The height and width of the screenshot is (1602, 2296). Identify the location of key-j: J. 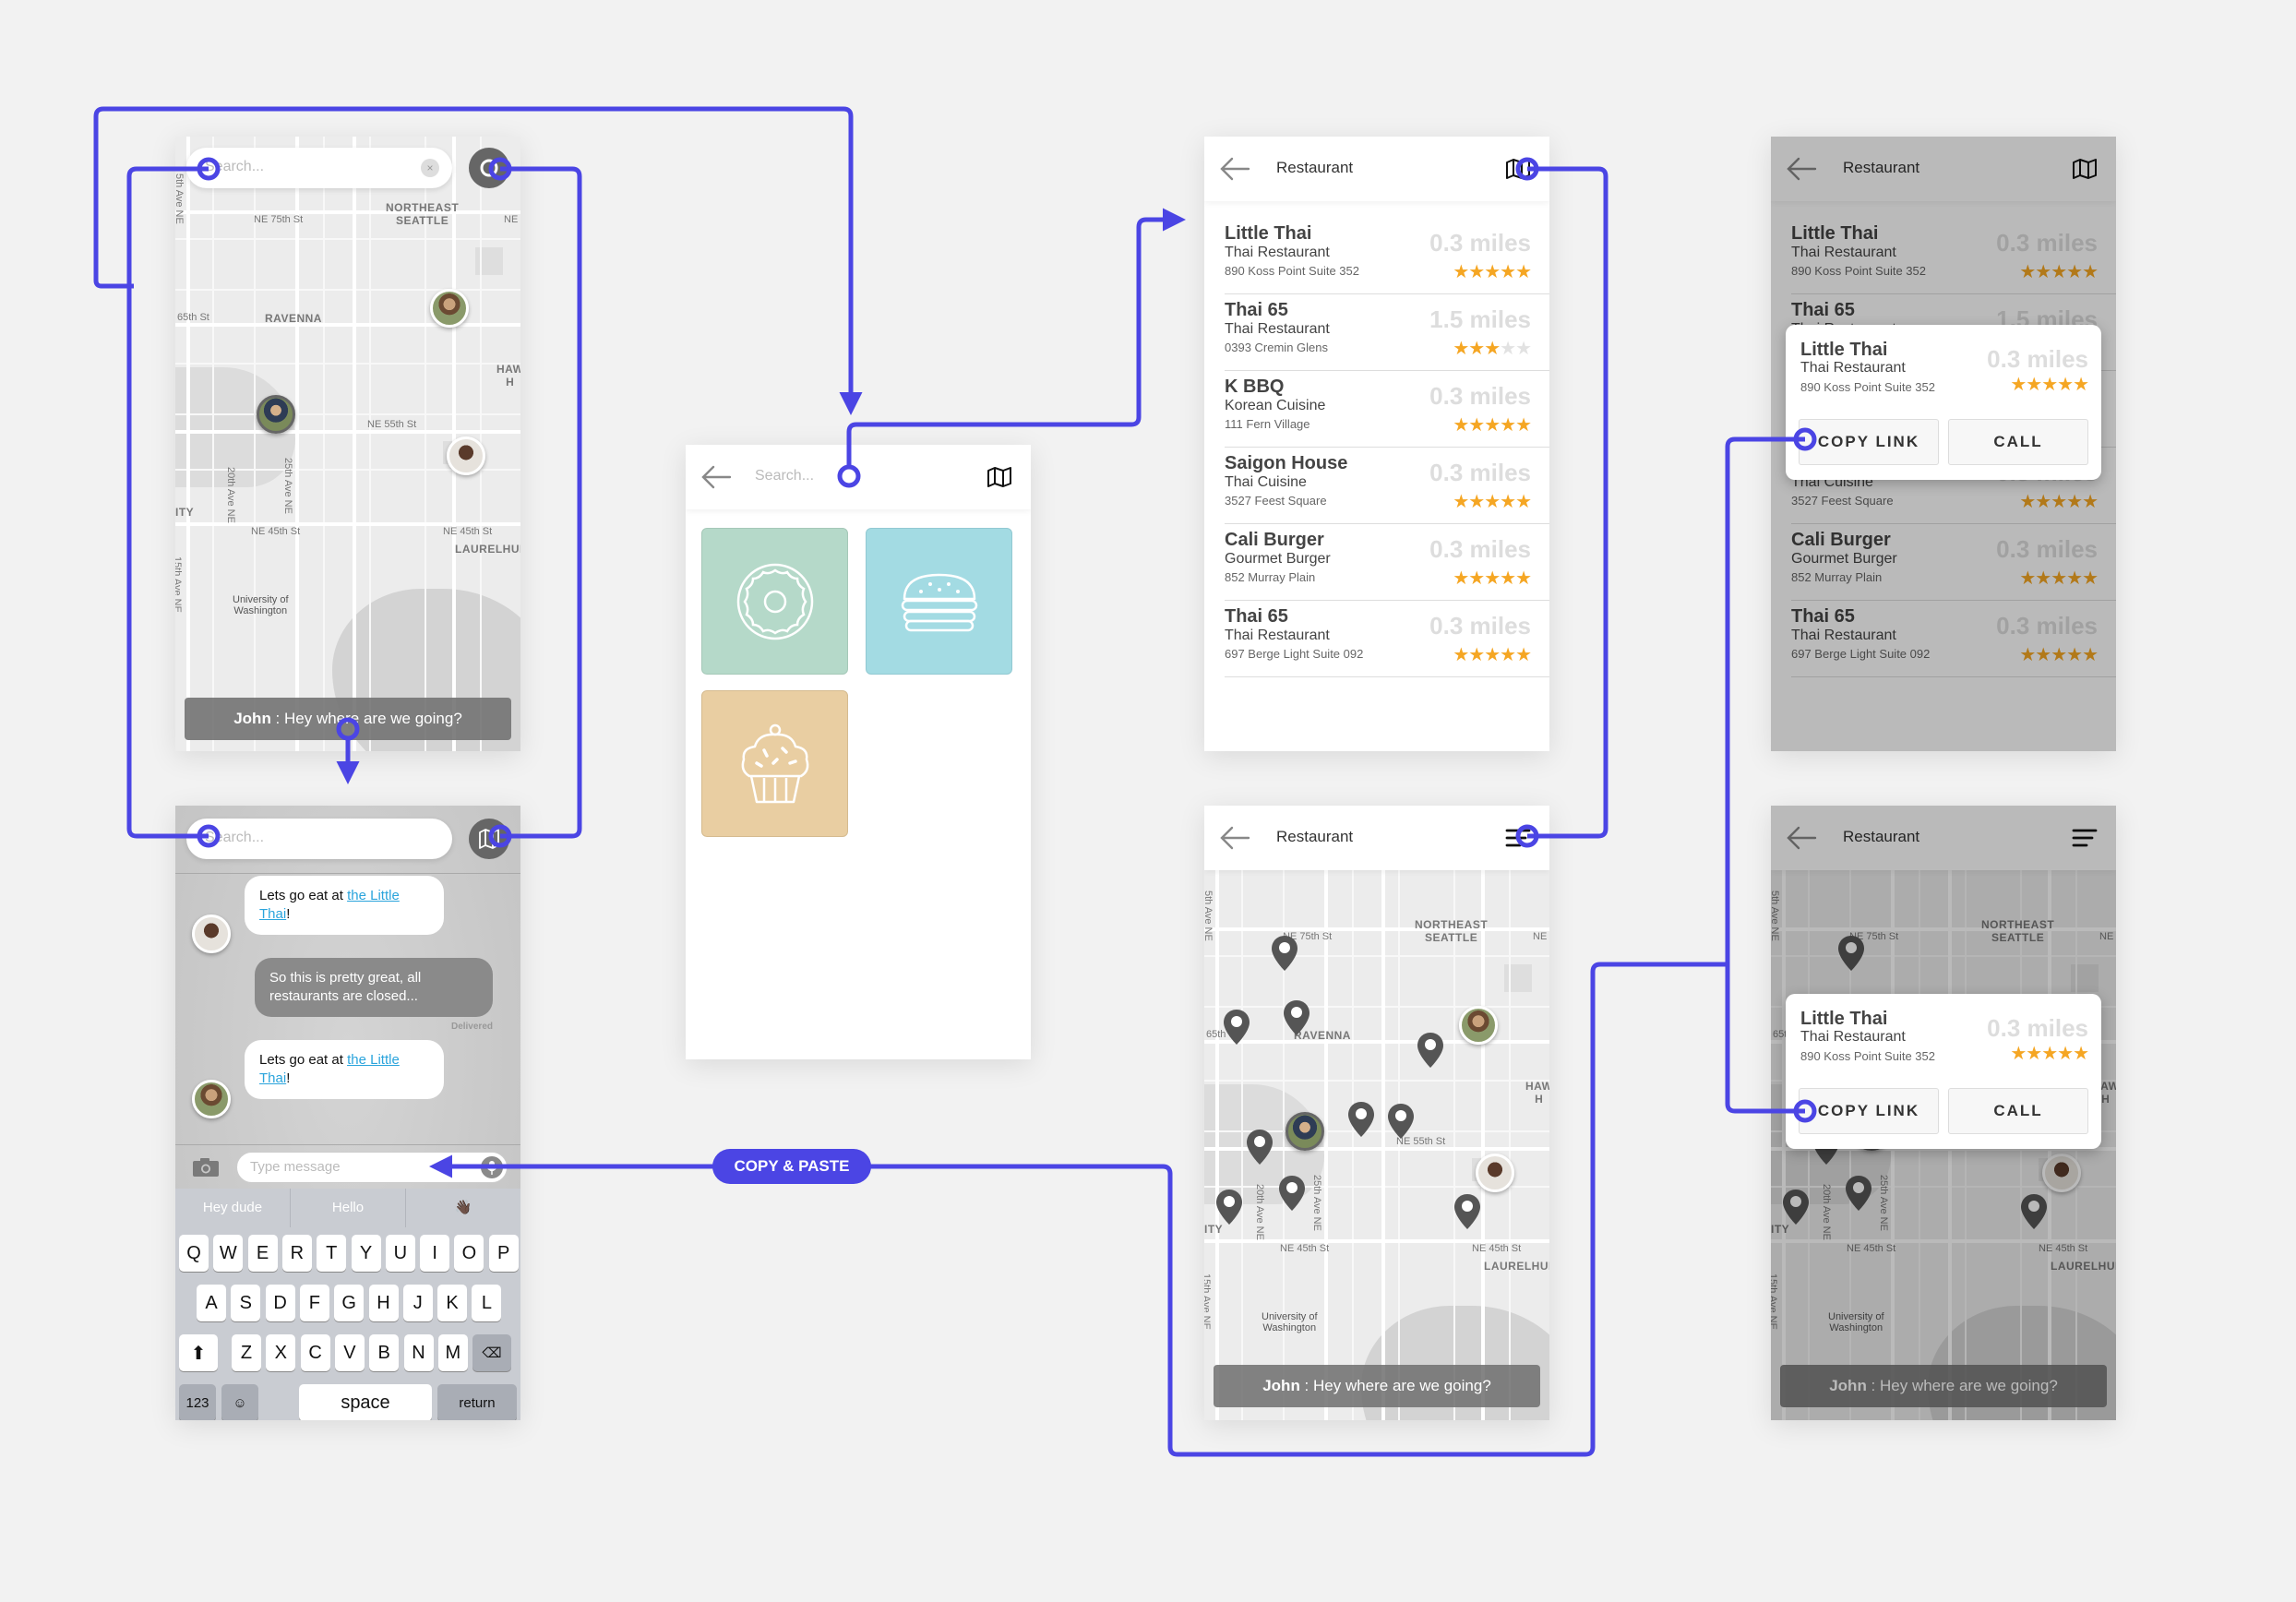
(417, 1303).